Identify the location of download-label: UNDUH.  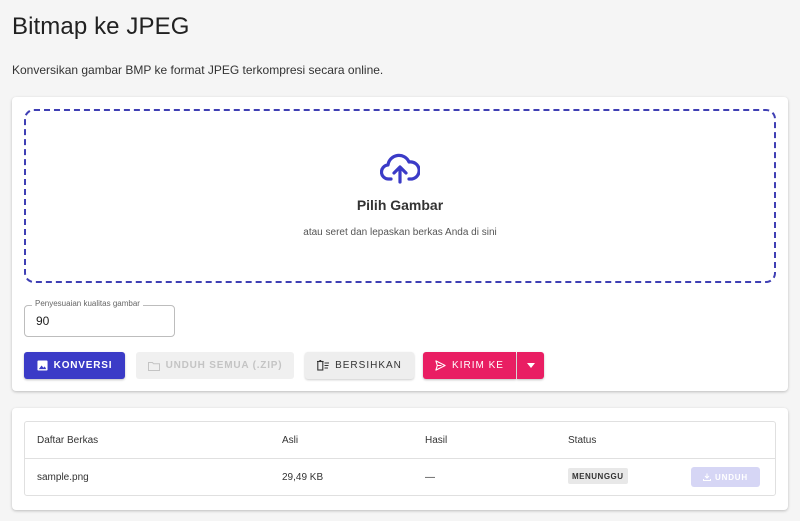
(731, 477).